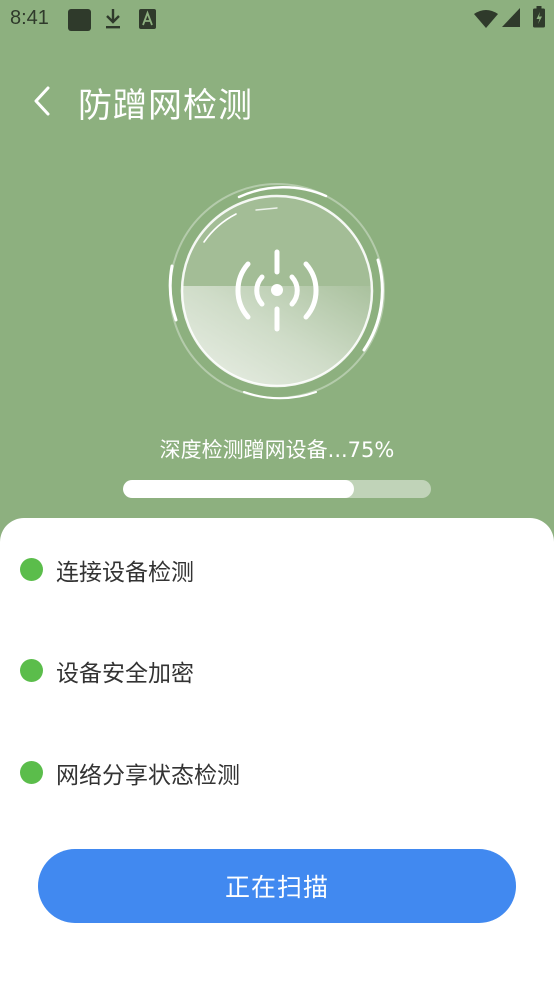 This screenshot has height=984, width=554. I want to click on chevron-left-icon, so click(43, 101).